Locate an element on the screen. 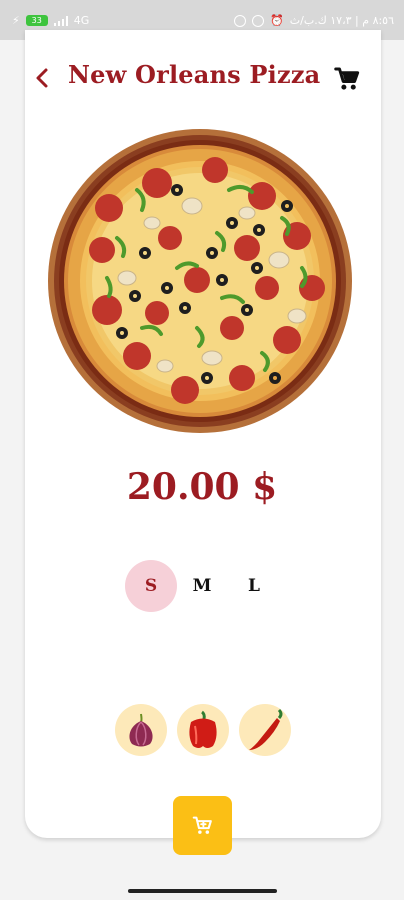 The image size is (404, 900). size-selector: S M L is located at coordinates (202, 586).